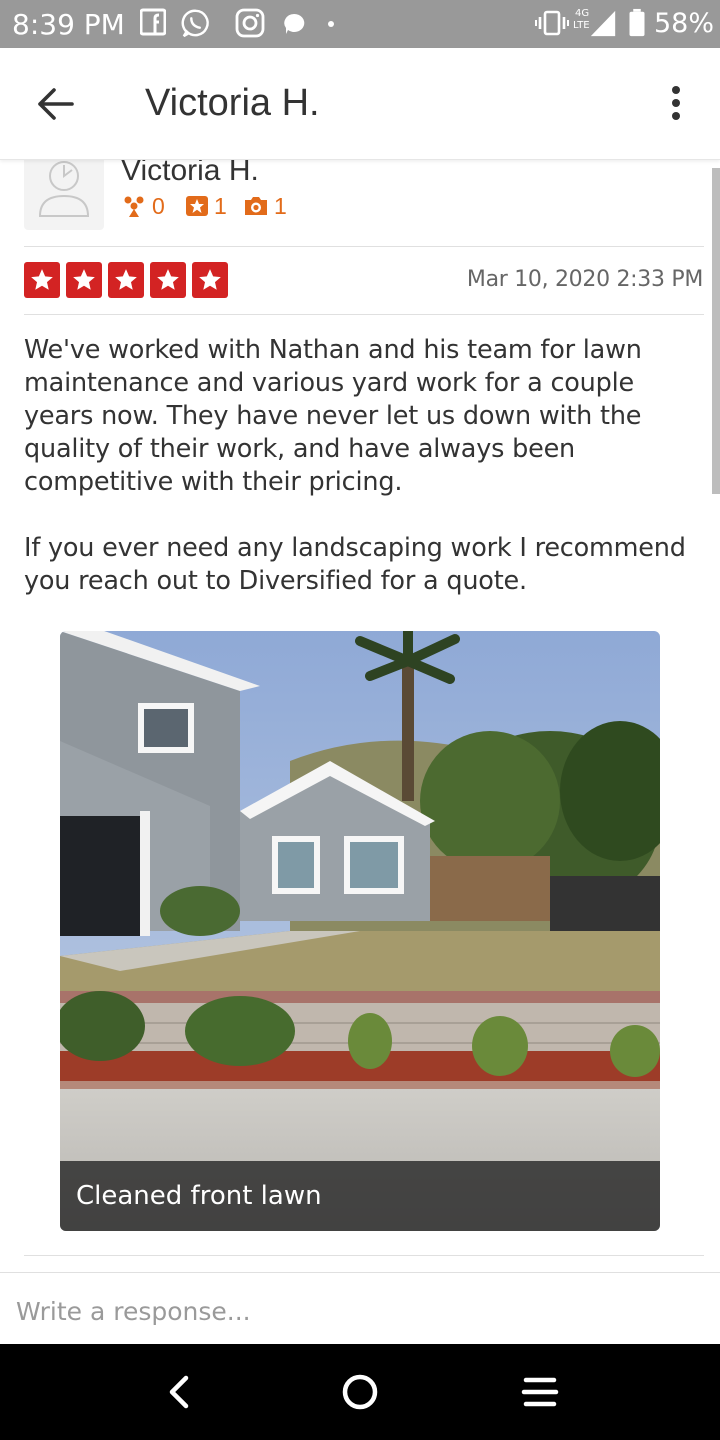  Describe the element at coordinates (360, 104) in the screenshot. I see `app-bar: Victoria H.` at that location.